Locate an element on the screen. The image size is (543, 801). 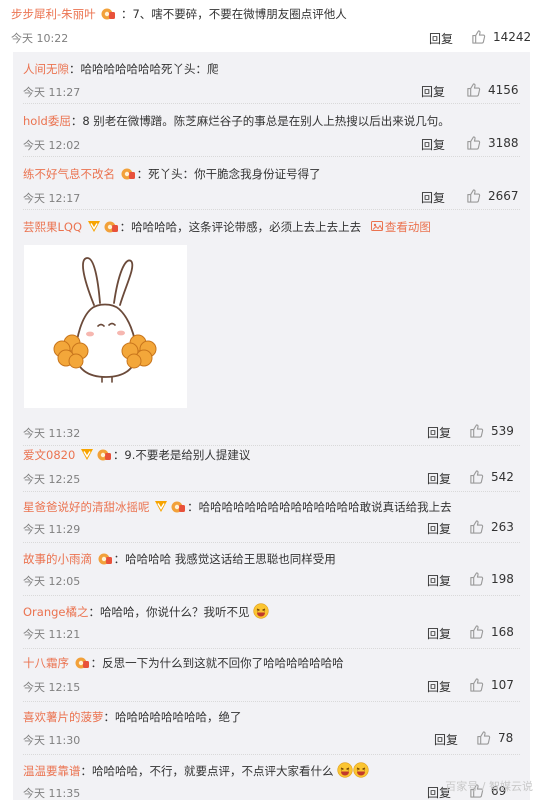
reply-time: 今天 12:15 is located at coordinates (52, 687).